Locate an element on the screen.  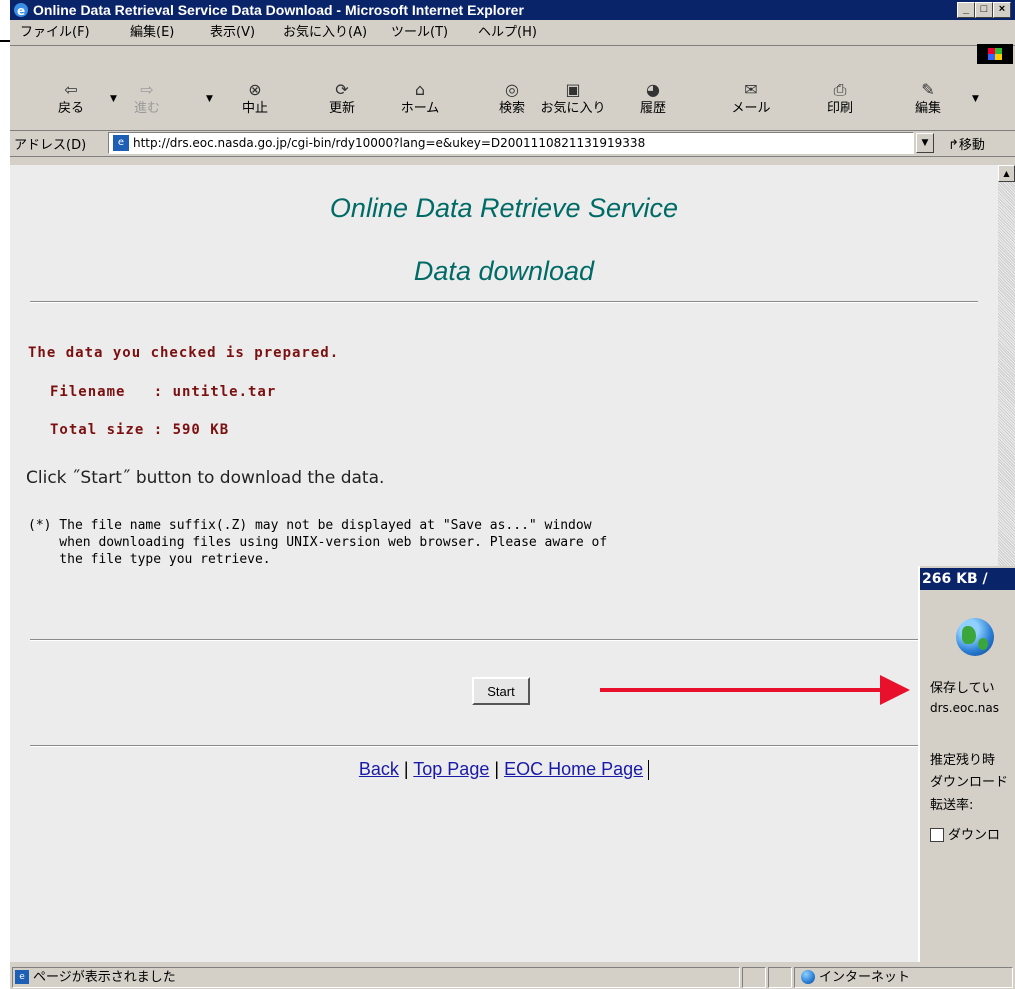
status-message: ページが表示されました is located at coordinates (104, 977).